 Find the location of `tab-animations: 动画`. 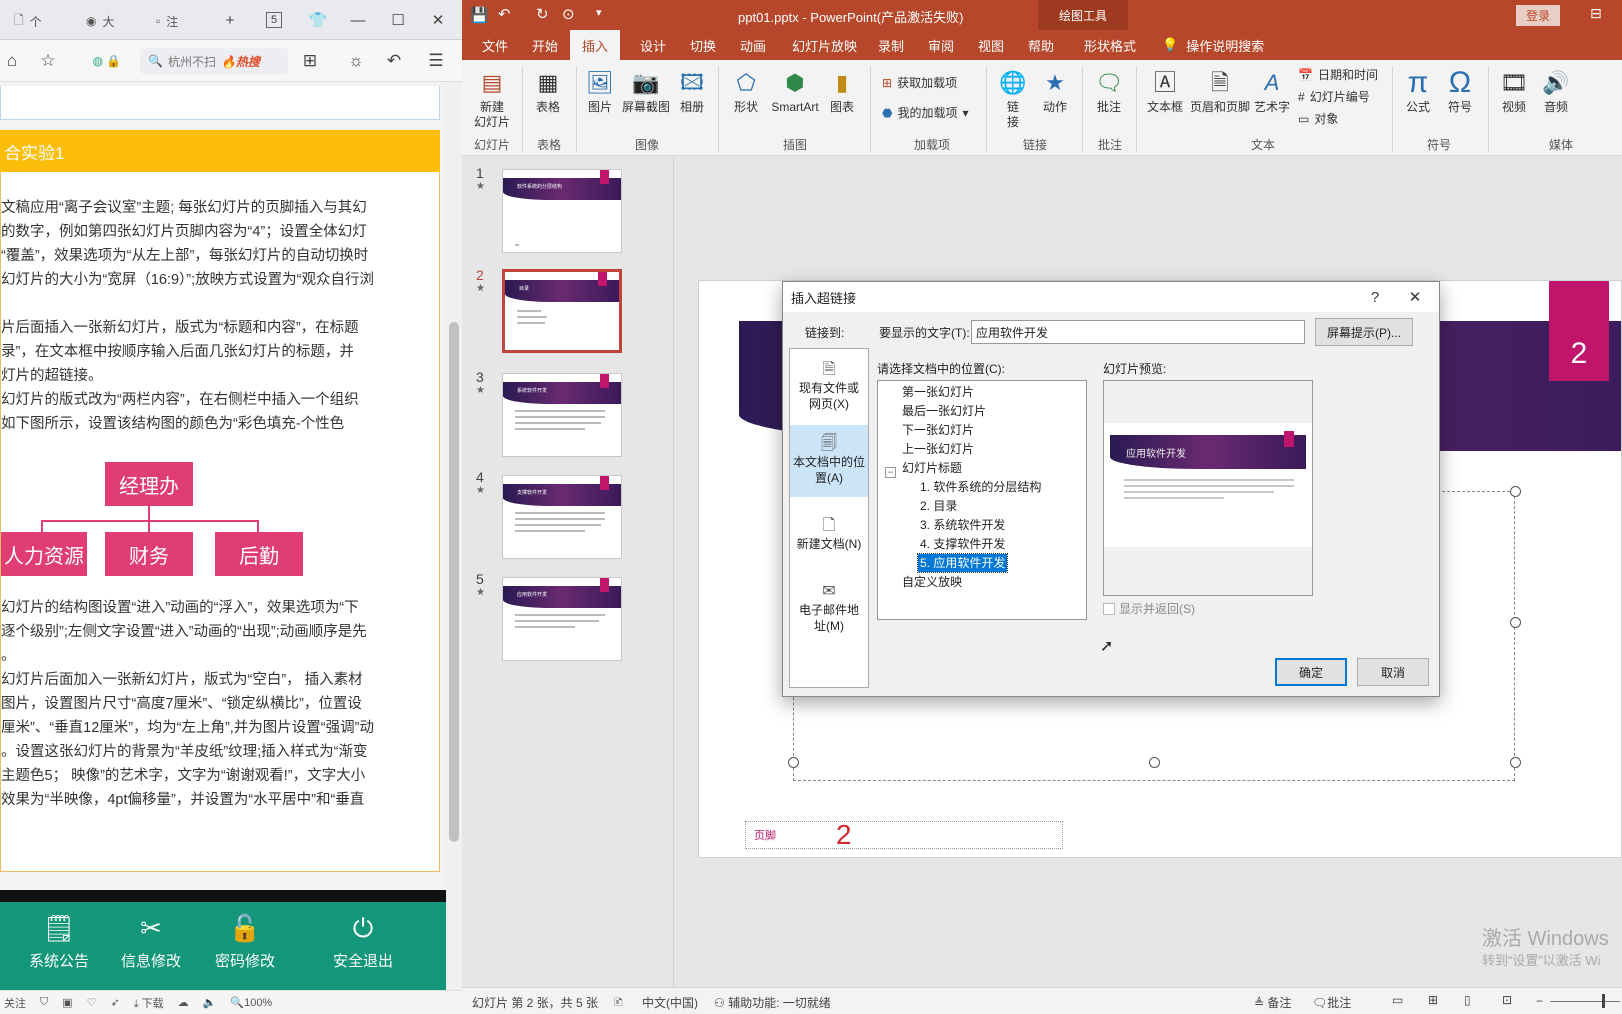

tab-animations: 动画 is located at coordinates (753, 45).